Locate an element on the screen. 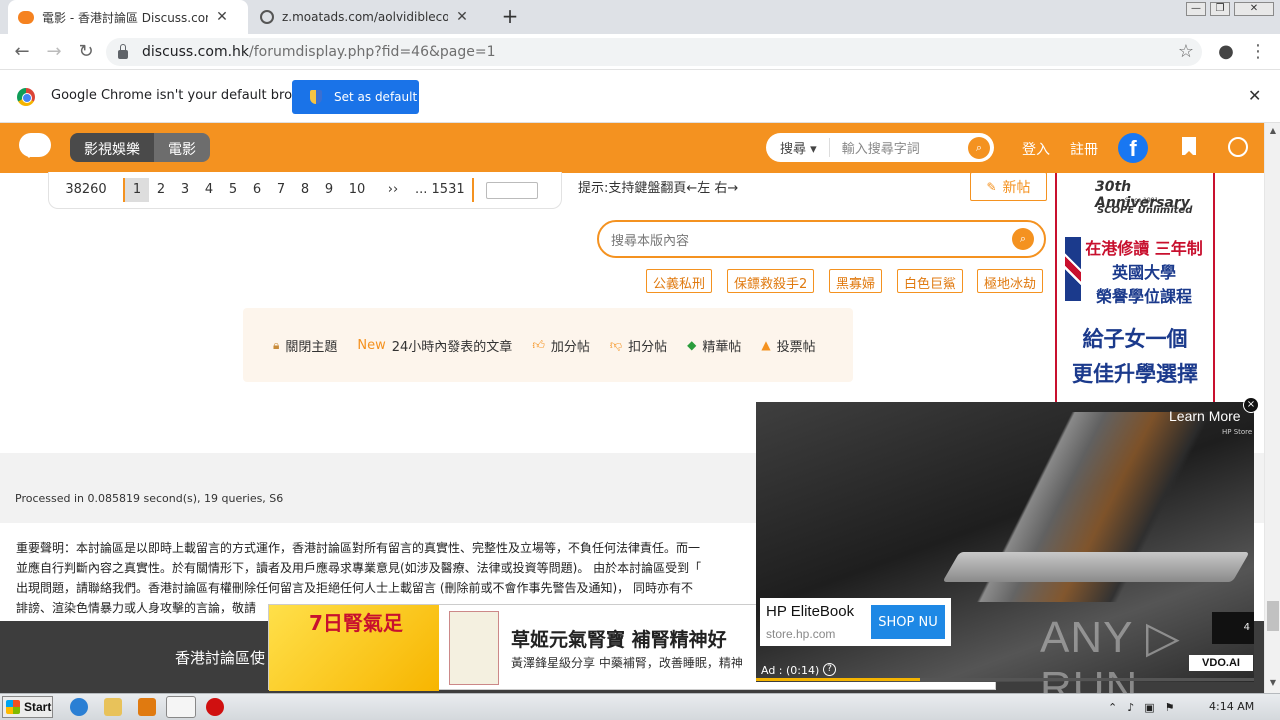  page-link: 10 is located at coordinates (357, 190).